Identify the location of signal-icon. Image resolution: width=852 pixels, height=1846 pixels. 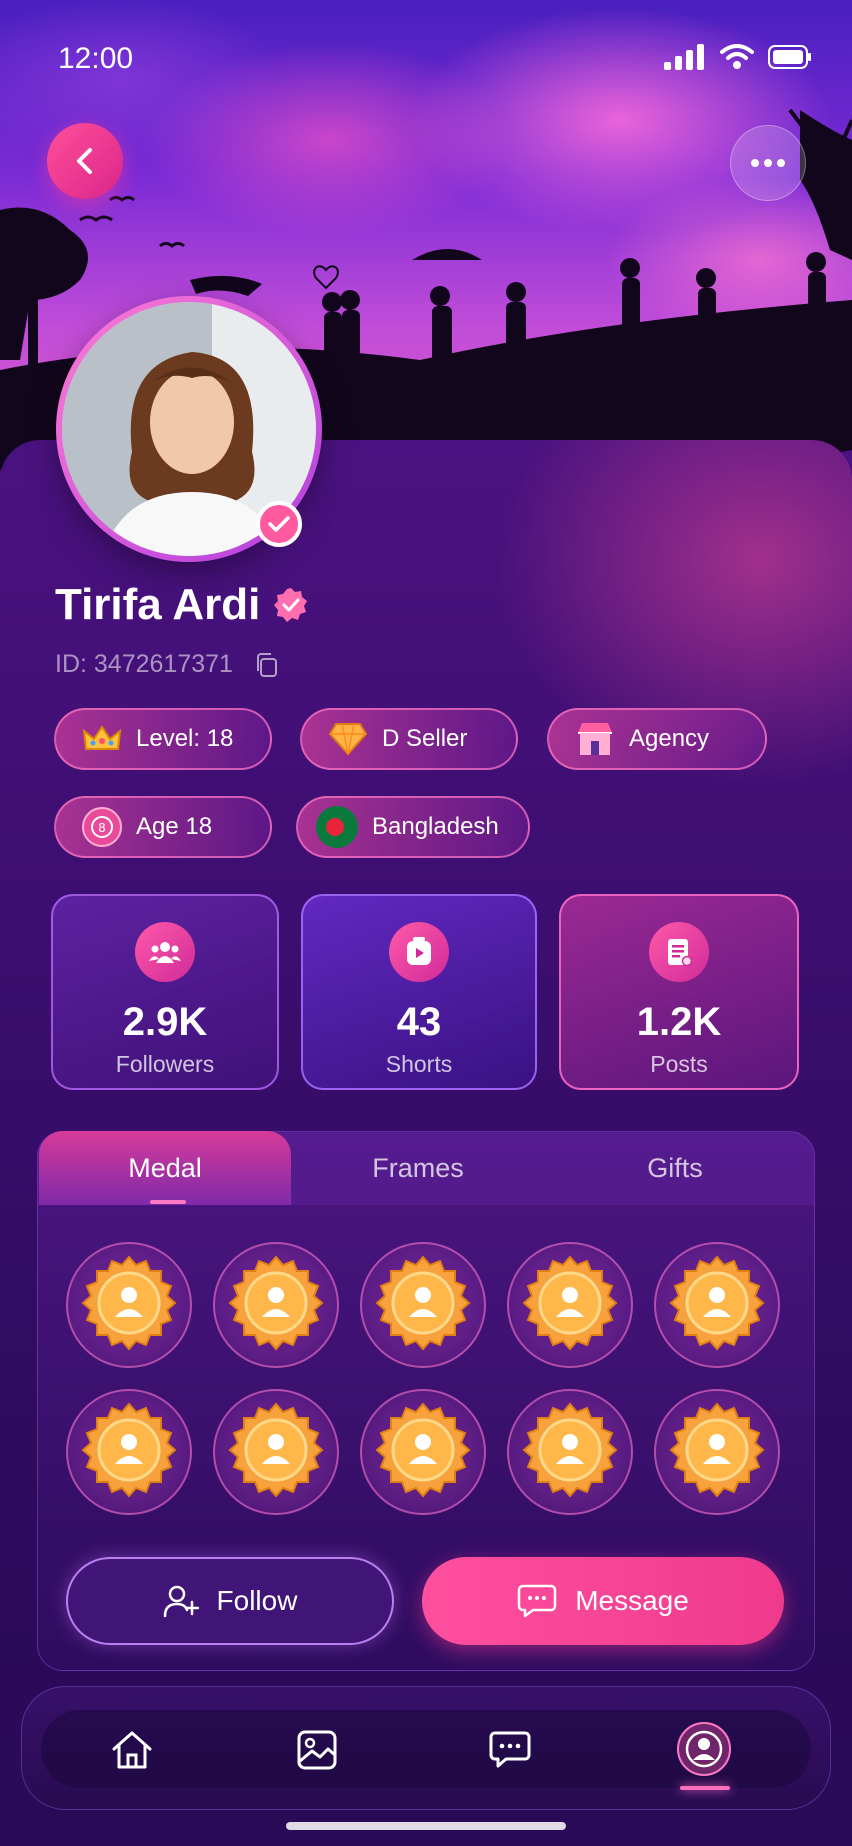
(684, 57).